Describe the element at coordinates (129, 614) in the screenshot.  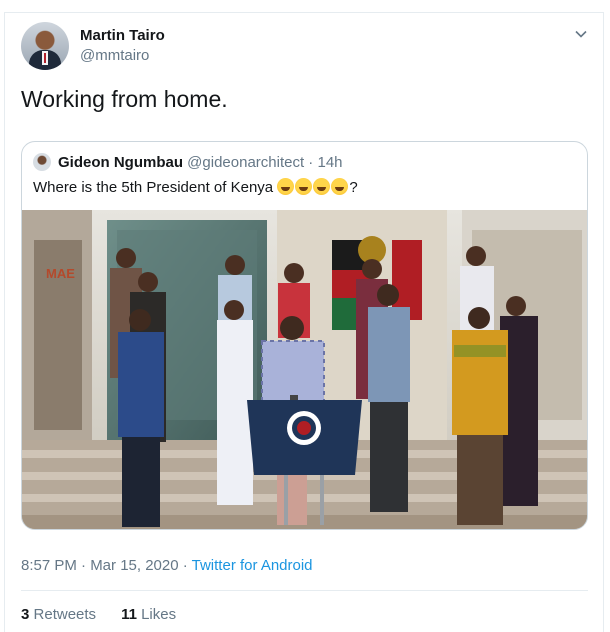
I see `likes-count: 11` at that location.